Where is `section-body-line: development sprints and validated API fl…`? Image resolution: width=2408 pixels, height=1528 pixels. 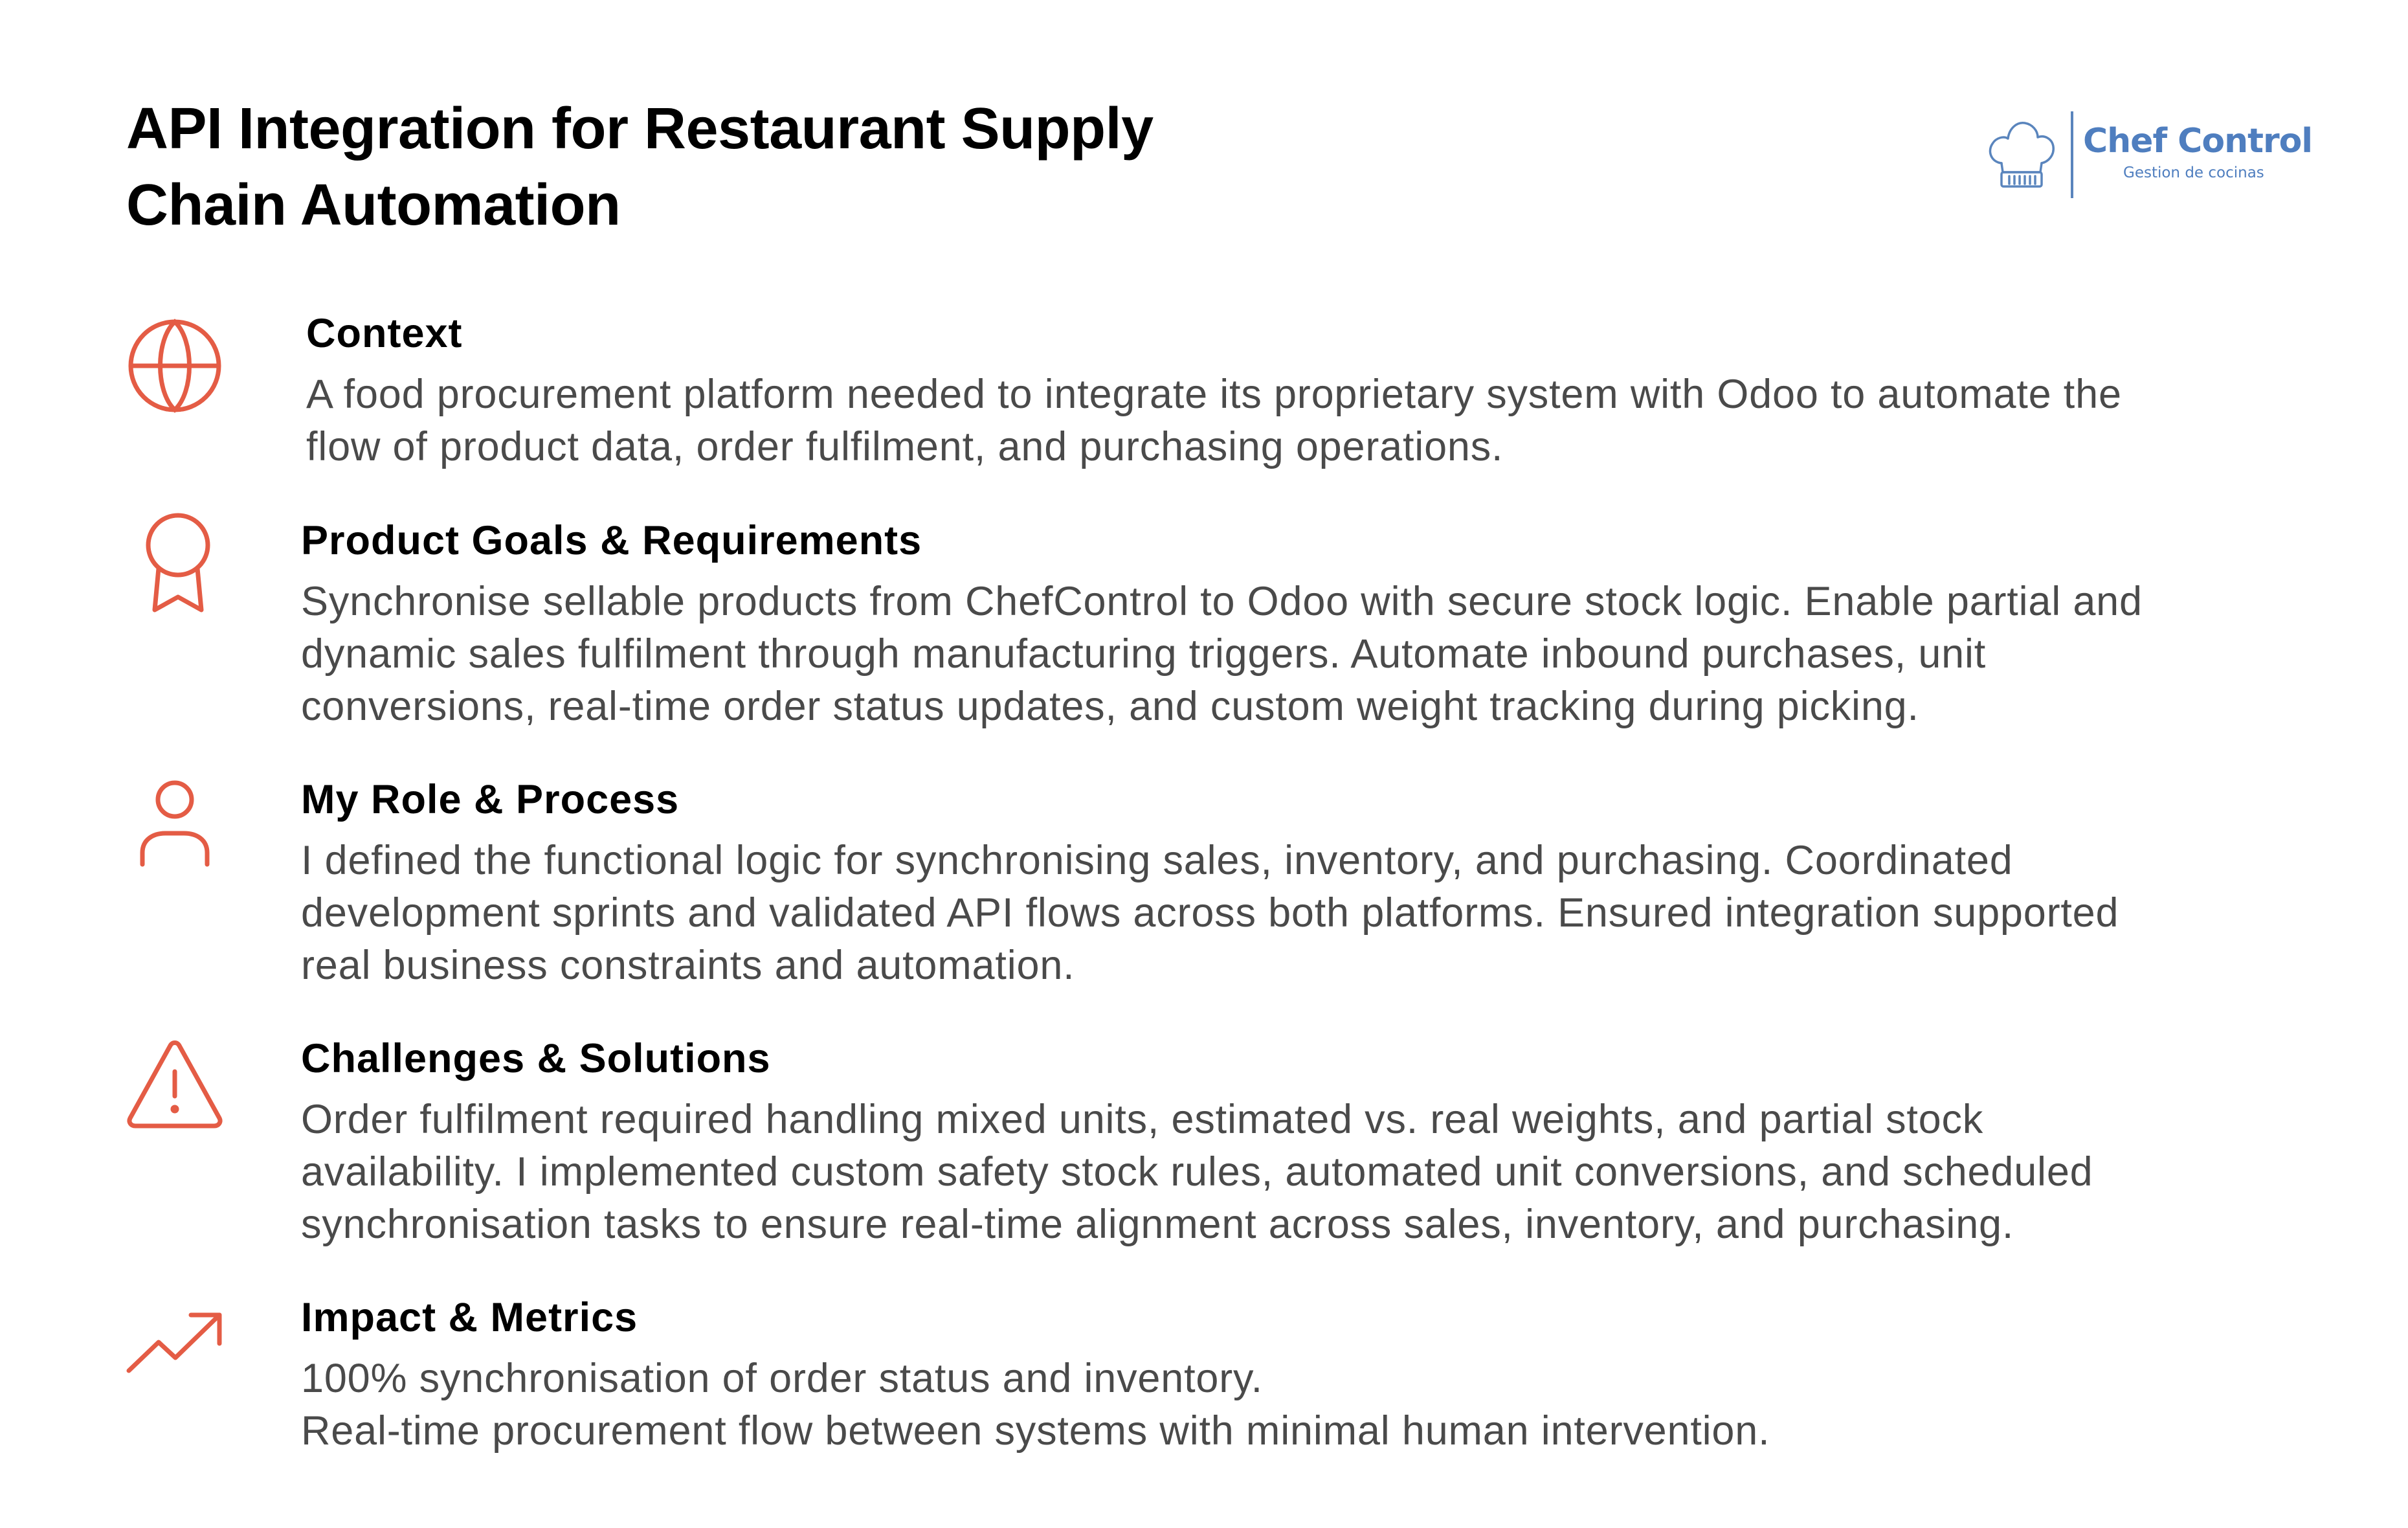
section-body-line: development sprints and validated API fl… is located at coordinates (1210, 913).